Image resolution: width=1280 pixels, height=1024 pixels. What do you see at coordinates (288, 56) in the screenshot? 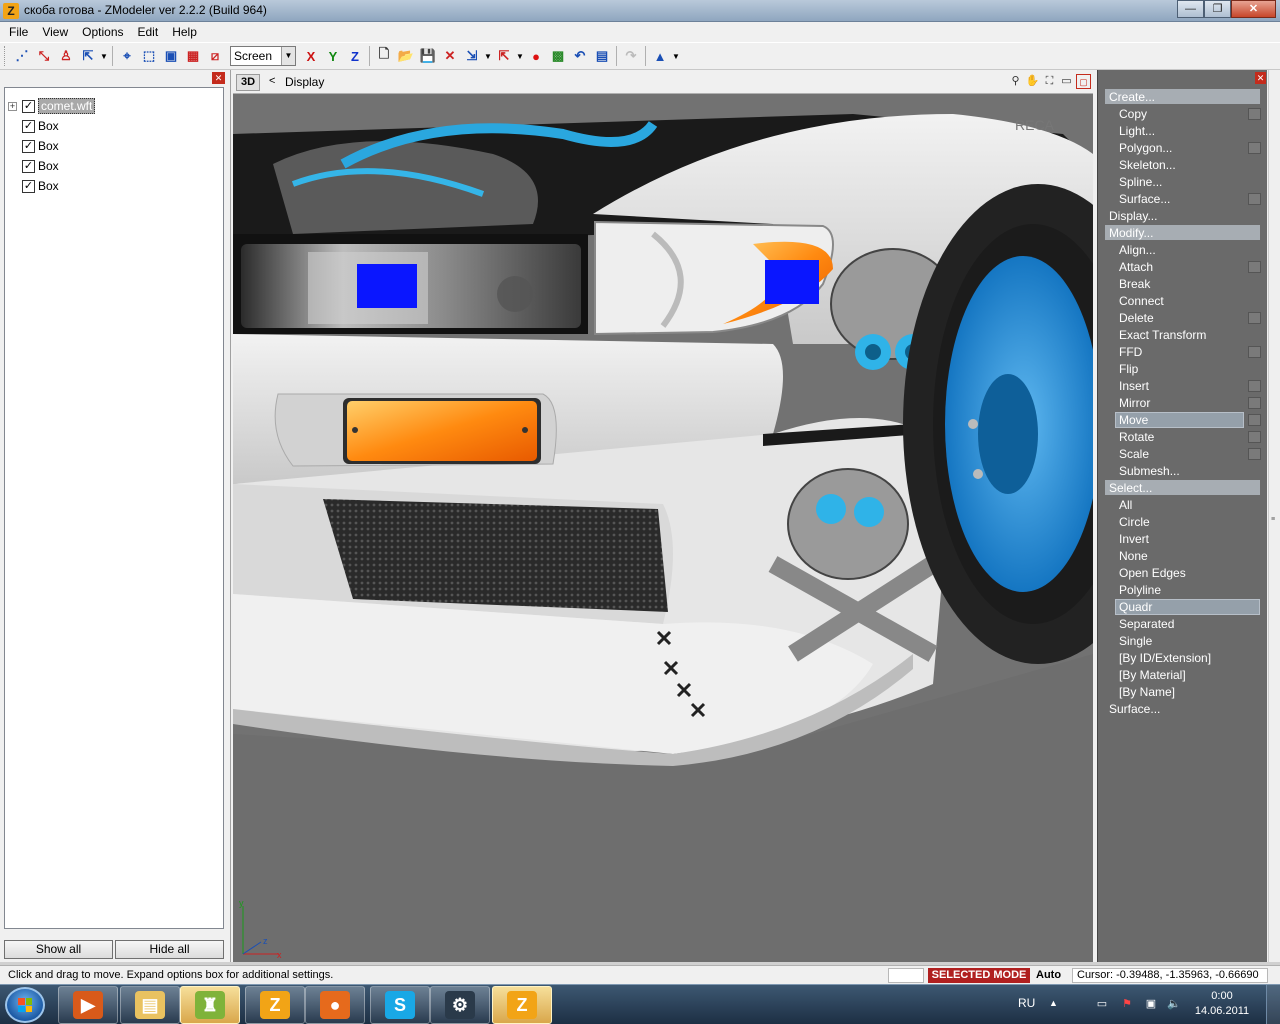
I see `chevron-down-icon: ▼` at bounding box center [288, 56].